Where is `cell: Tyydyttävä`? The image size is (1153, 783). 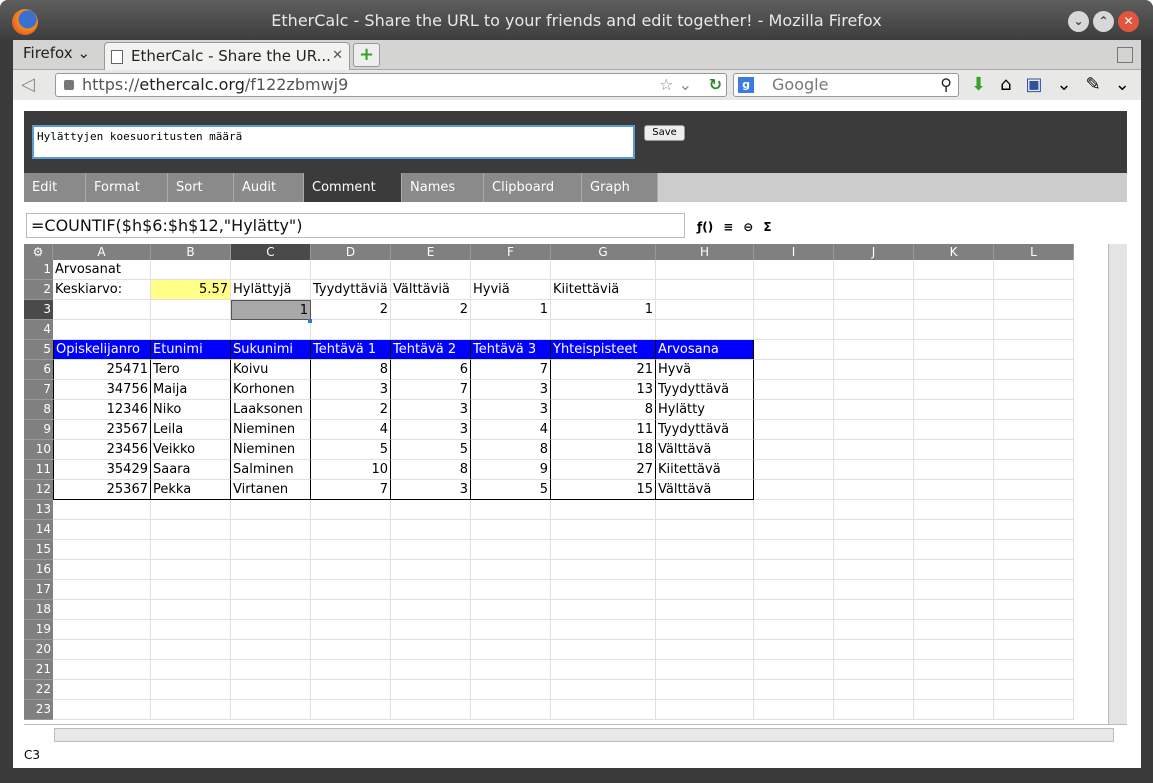 cell: Tyydyttävä is located at coordinates (705, 390).